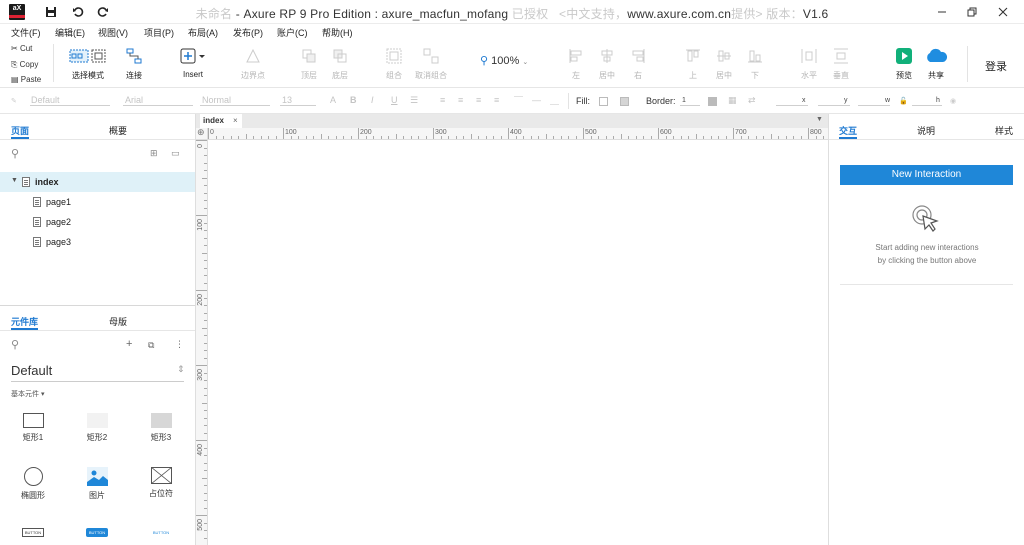 The height and width of the screenshot is (545, 1024). I want to click on page-row-index: ▼ index, so click(97, 182).